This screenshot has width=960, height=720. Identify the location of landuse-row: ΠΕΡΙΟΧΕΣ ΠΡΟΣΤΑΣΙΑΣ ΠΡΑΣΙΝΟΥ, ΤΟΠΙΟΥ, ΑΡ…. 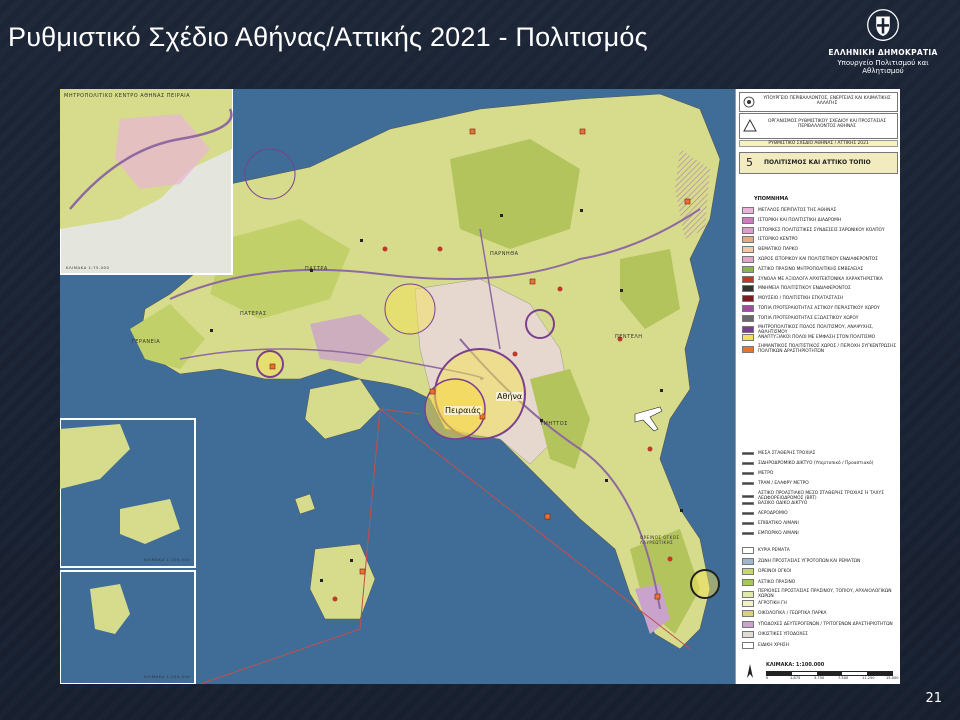
(821, 594).